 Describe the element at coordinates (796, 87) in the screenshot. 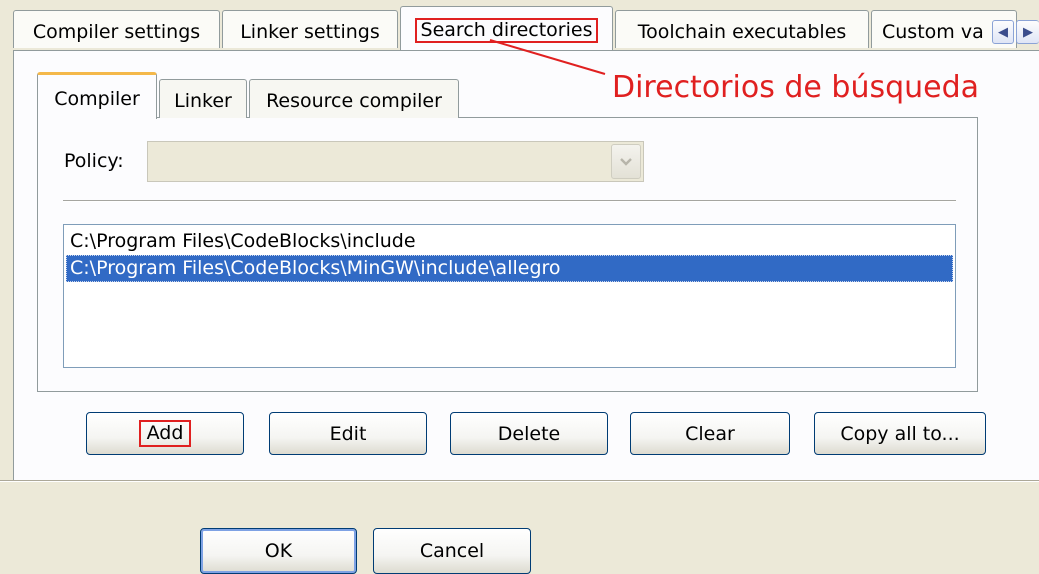

I see `annotation-label: Directorios de búsqueda` at that location.